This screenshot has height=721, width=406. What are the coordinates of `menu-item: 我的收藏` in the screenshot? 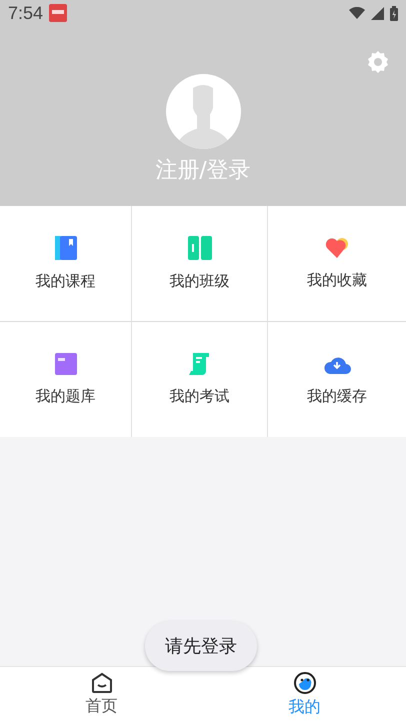 It's located at (337, 264).